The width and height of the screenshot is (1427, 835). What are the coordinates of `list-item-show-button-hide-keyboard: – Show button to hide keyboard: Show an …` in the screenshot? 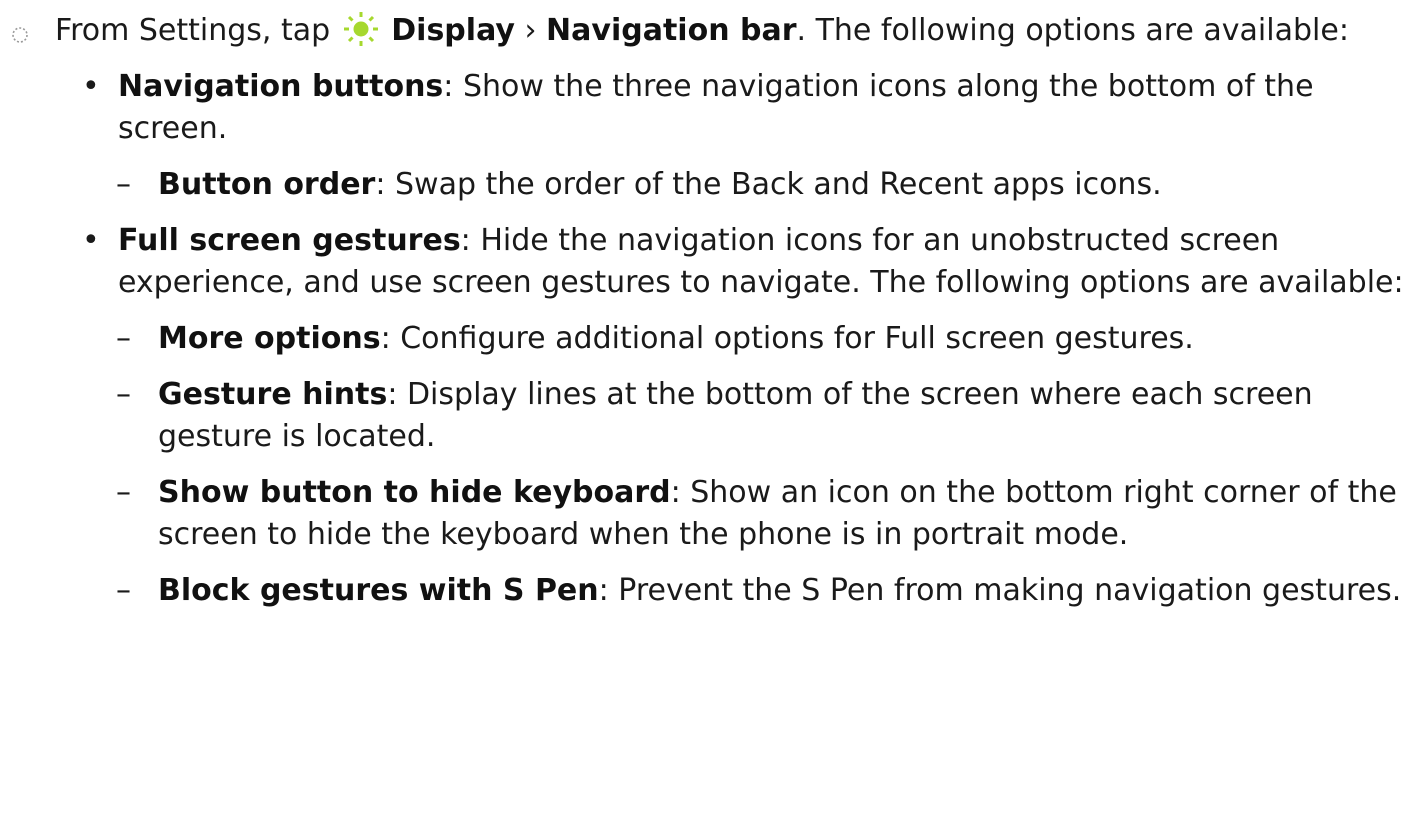 It's located at (706, 514).